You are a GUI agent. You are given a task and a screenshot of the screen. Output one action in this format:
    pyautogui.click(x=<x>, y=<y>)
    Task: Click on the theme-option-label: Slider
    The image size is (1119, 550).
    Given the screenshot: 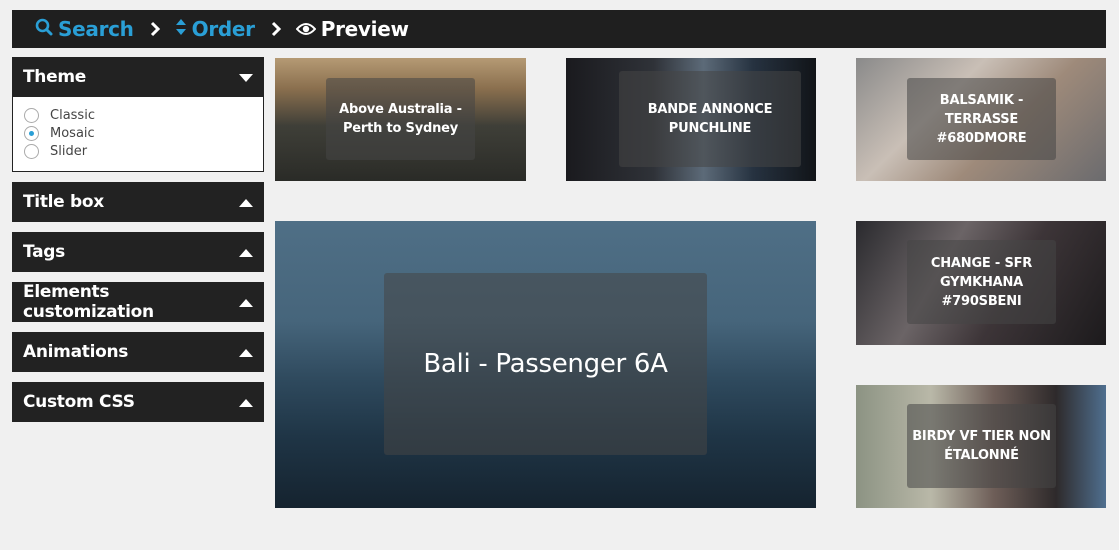 What is the action you would take?
    pyautogui.click(x=69, y=151)
    